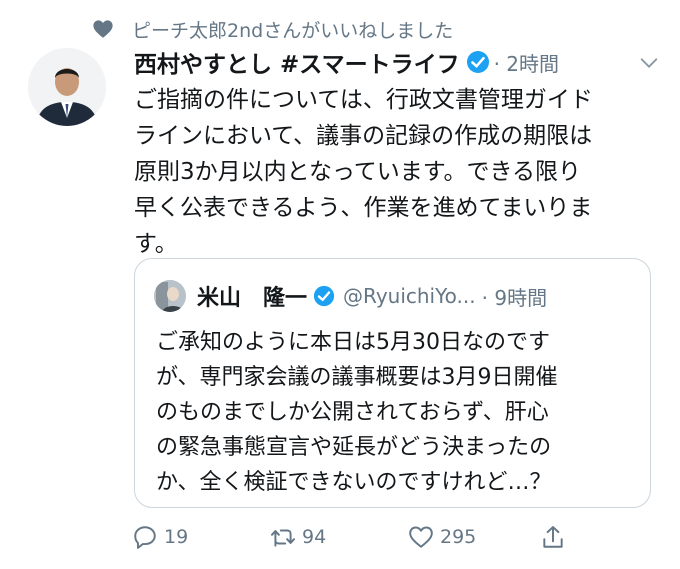  Describe the element at coordinates (340, 540) in the screenshot. I see `action-bar: 19 94 295` at that location.